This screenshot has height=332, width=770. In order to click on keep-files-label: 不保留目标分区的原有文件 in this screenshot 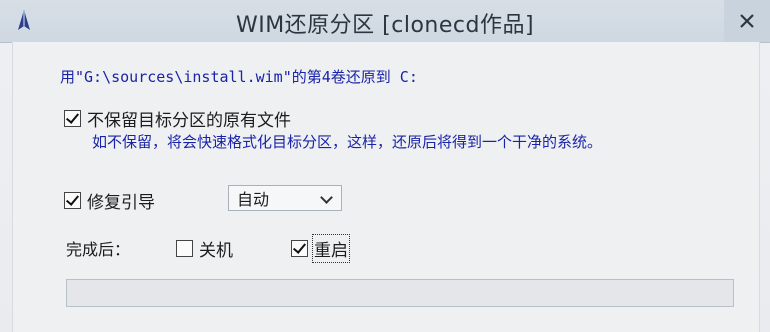, I will do `click(189, 121)`.